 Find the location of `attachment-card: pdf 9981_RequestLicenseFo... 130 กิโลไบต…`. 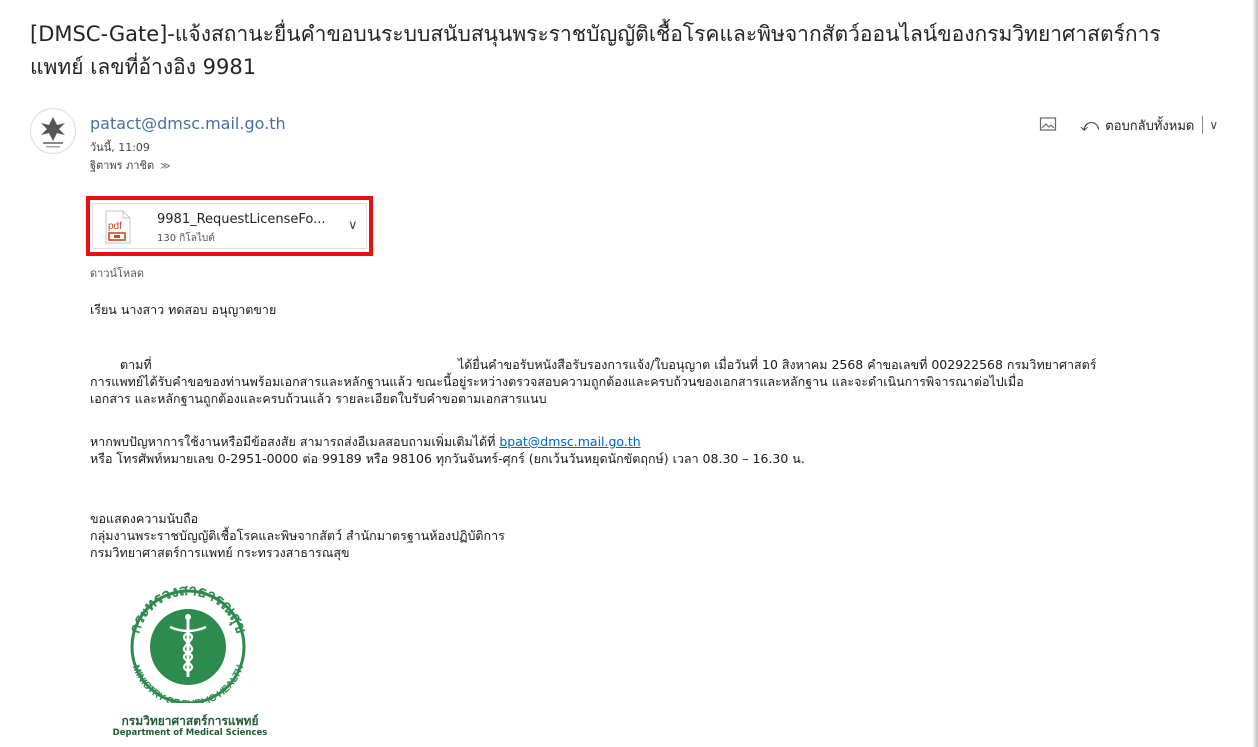

attachment-card: pdf 9981_RequestLicenseFo... 130 กิโลไบต… is located at coordinates (229, 226).